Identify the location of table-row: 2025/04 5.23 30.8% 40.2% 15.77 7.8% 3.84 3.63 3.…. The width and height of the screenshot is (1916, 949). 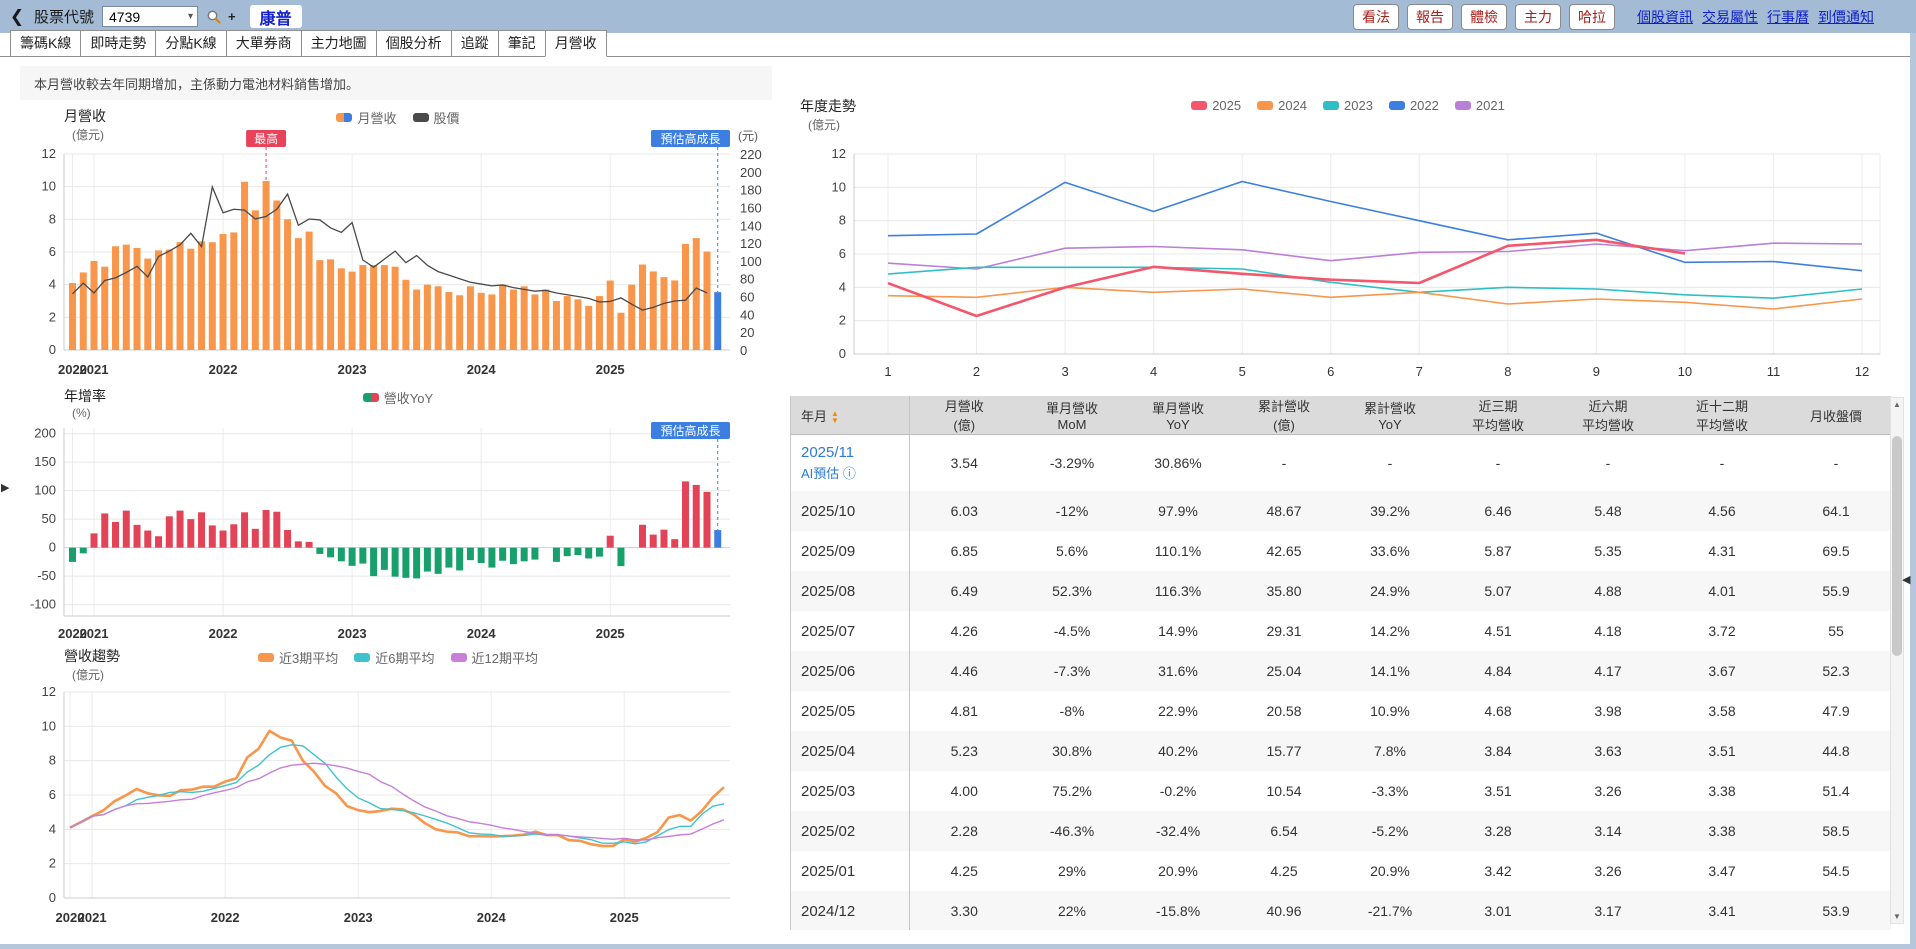
(1341, 751).